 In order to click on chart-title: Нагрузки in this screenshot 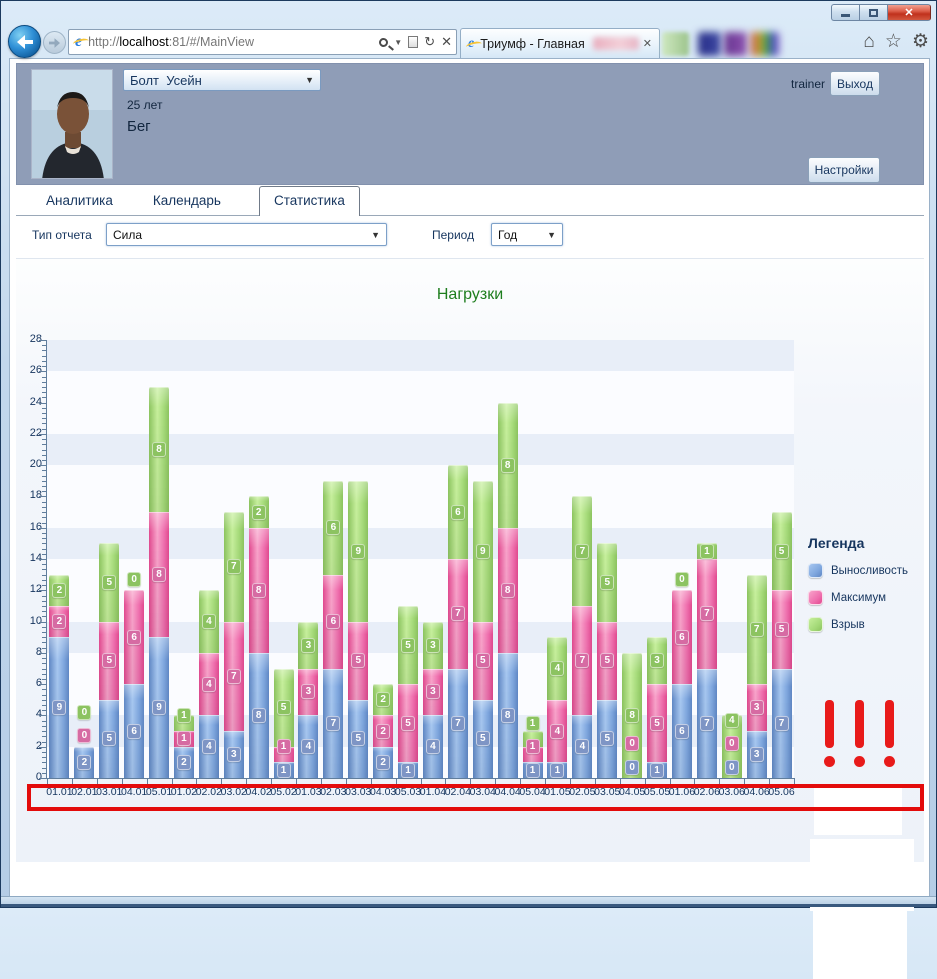, I will do `click(470, 294)`.